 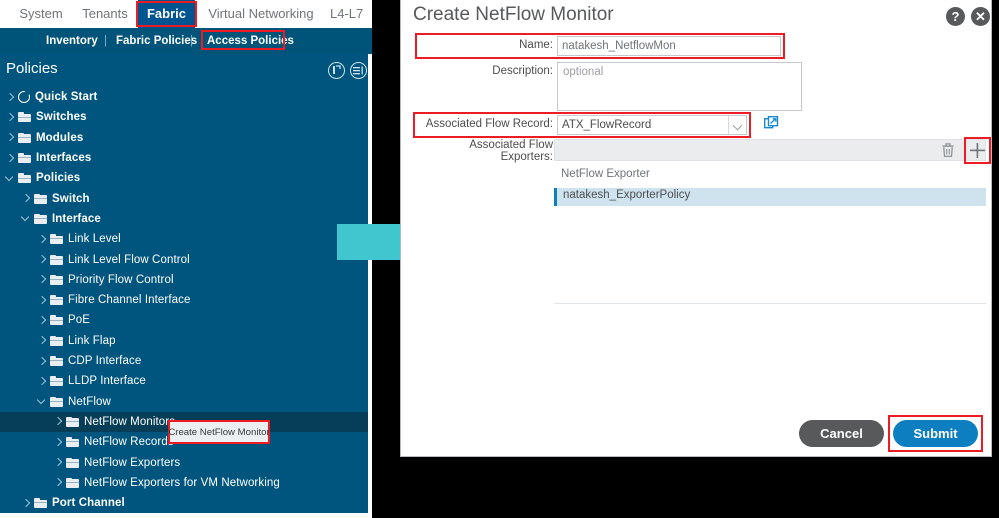 I want to click on collapse-all-icon, so click(x=336, y=70).